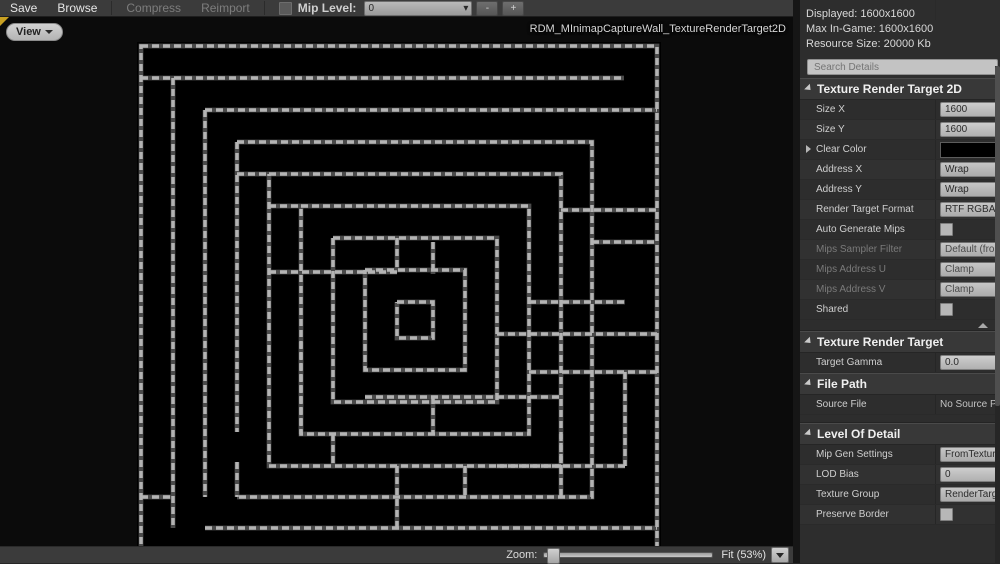 The image size is (1000, 564). What do you see at coordinates (900, 495) in the screenshot?
I see `property-row: Texture Group RenderTarget` at bounding box center [900, 495].